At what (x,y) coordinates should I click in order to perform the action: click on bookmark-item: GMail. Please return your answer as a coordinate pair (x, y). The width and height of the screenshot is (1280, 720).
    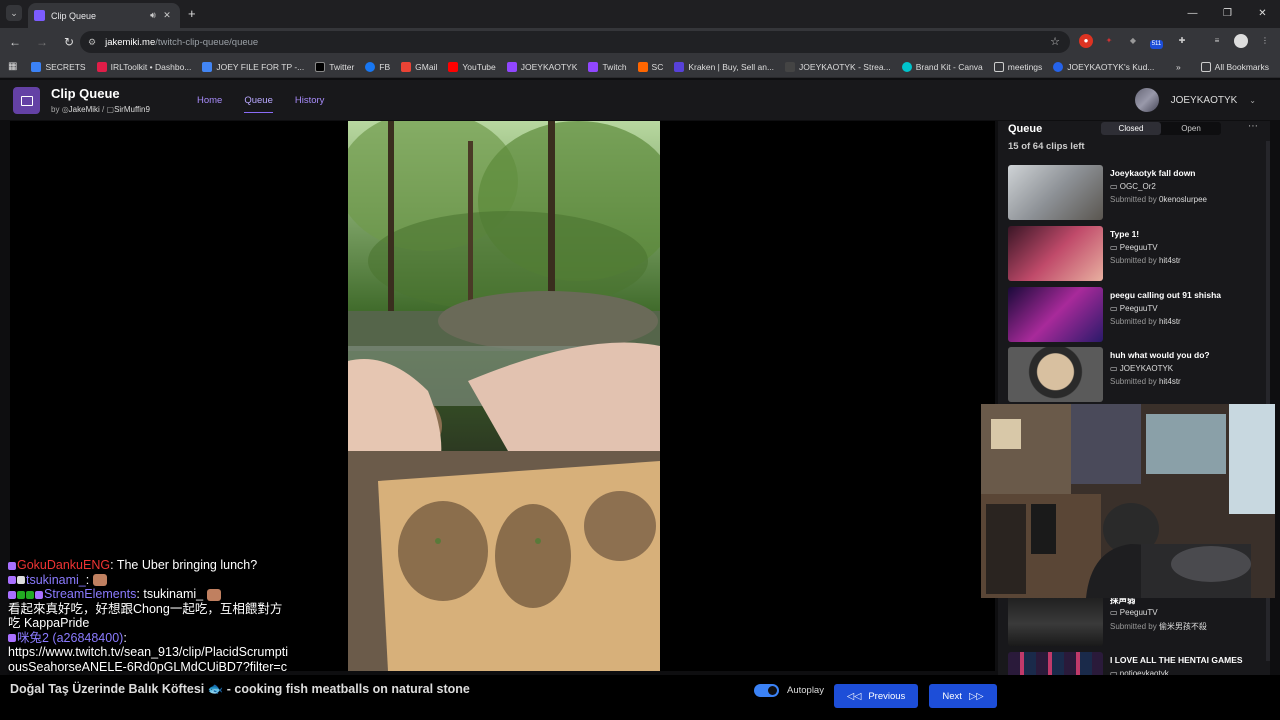
    Looking at the image, I should click on (419, 66).